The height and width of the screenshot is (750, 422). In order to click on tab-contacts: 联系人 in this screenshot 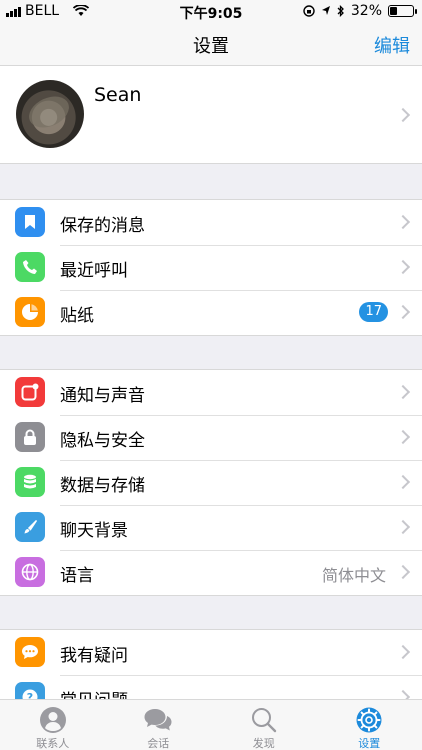, I will do `click(53, 725)`.